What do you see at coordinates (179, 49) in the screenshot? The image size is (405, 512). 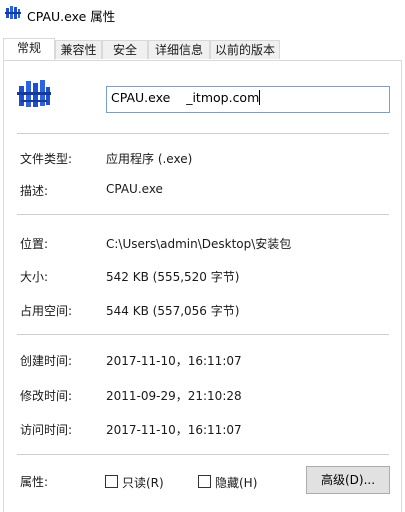 I see `tab-details: 详细信息` at bounding box center [179, 49].